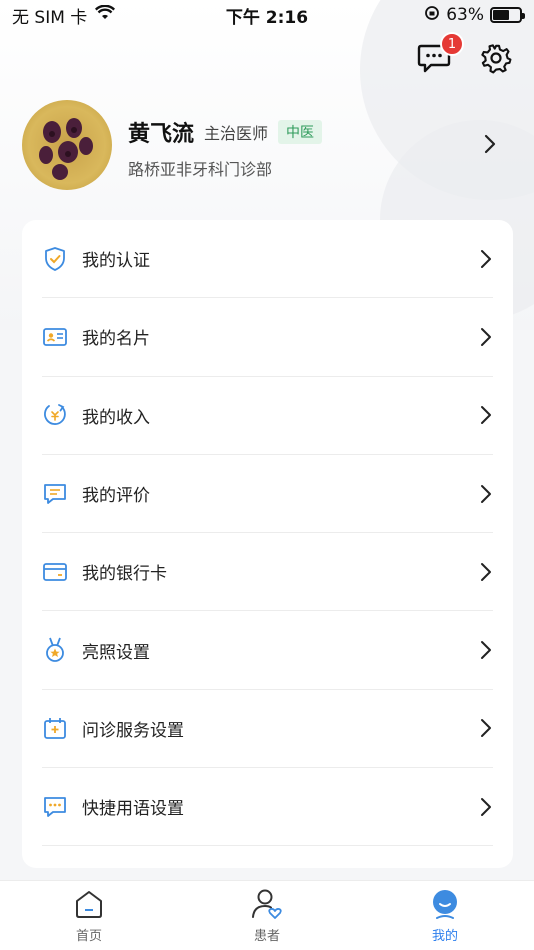 The width and height of the screenshot is (534, 950). I want to click on tab-home: 首页, so click(89, 915).